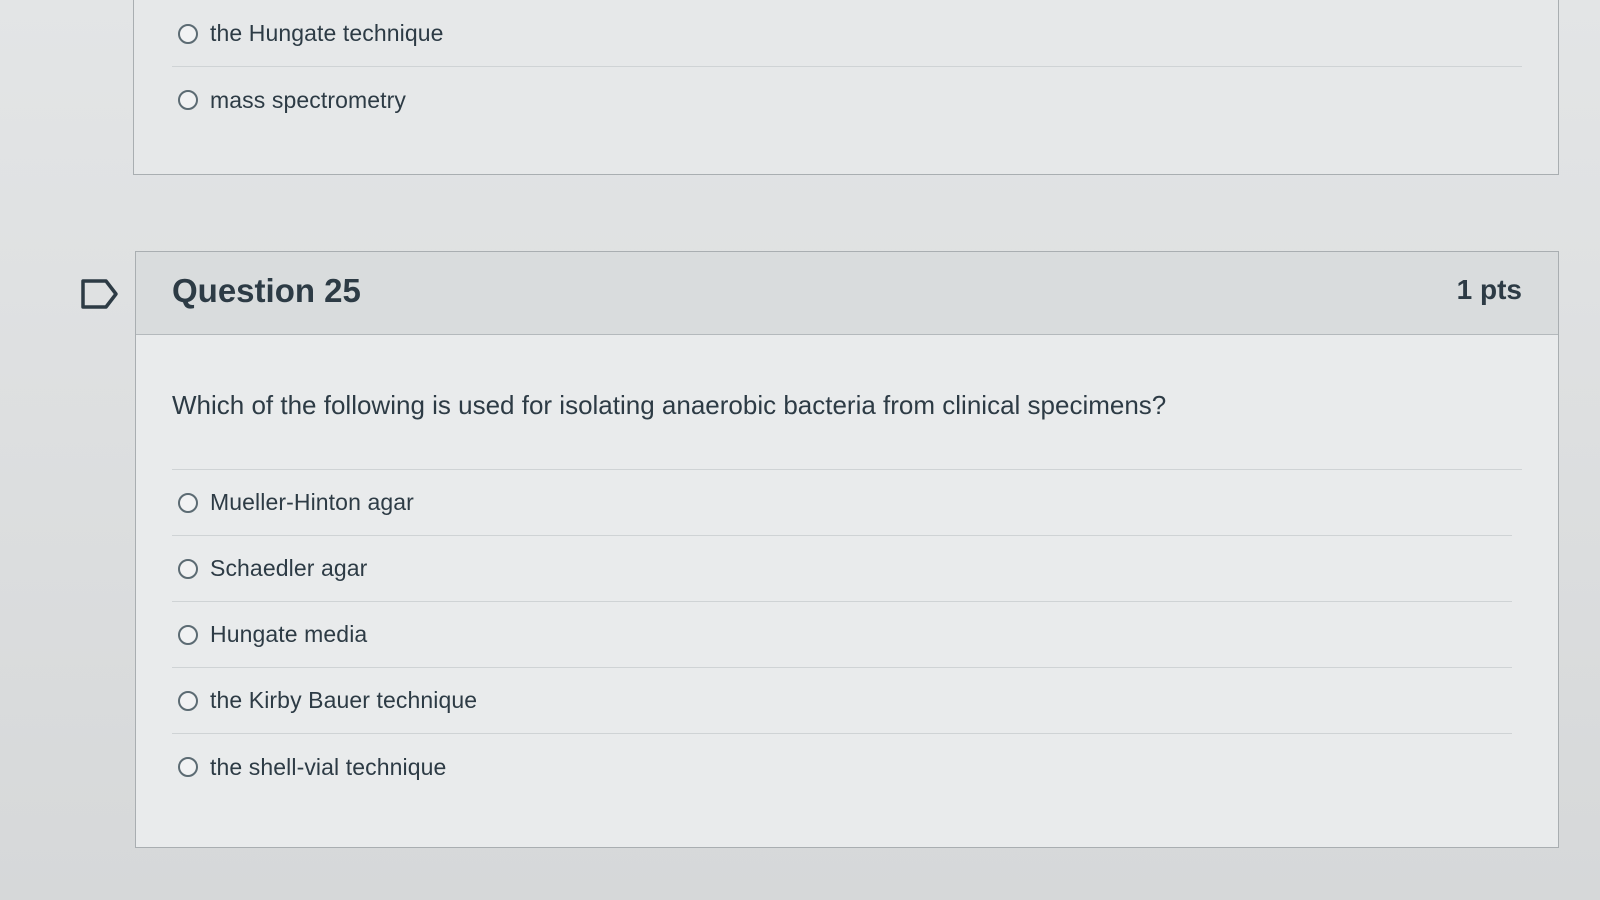 The width and height of the screenshot is (1600, 900). I want to click on answer-option: the shell-vial technique, so click(842, 767).